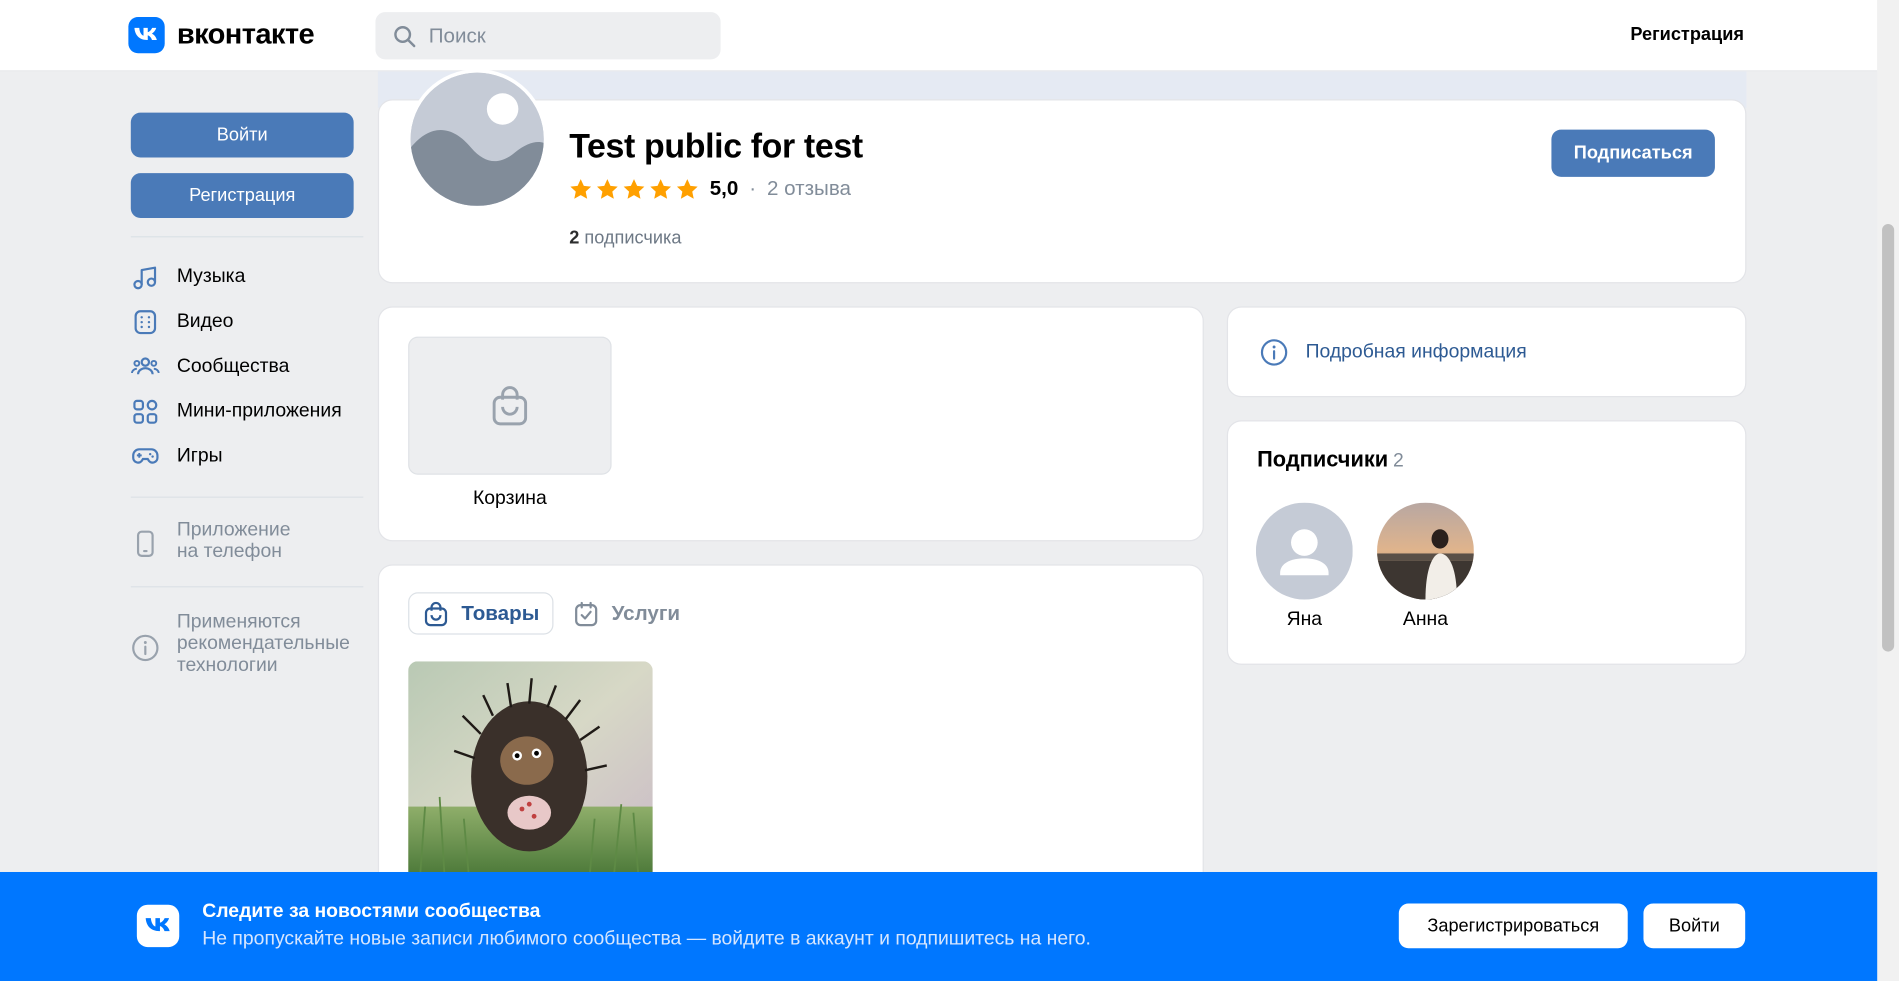  I want to click on cart-tile, so click(510, 405).